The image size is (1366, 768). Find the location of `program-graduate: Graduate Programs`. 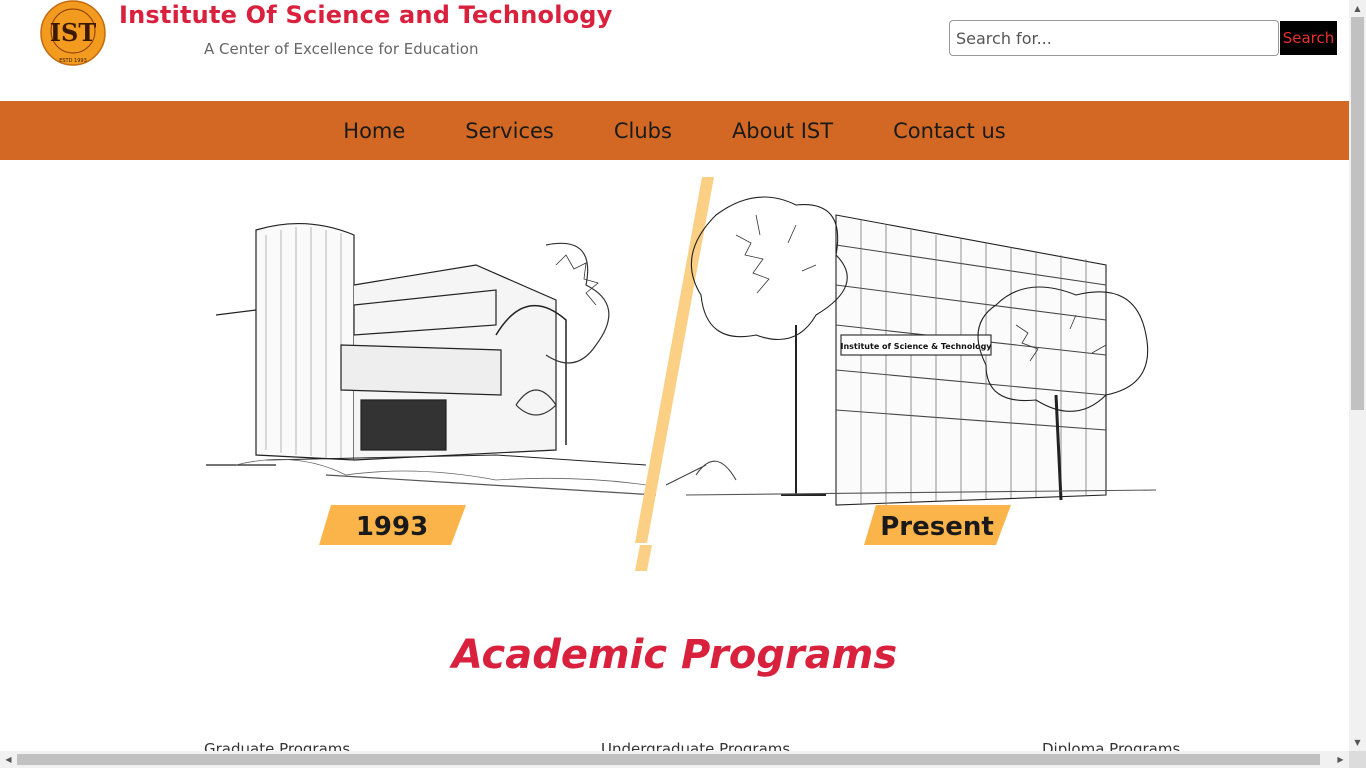

program-graduate: Graduate Programs is located at coordinates (277, 745).